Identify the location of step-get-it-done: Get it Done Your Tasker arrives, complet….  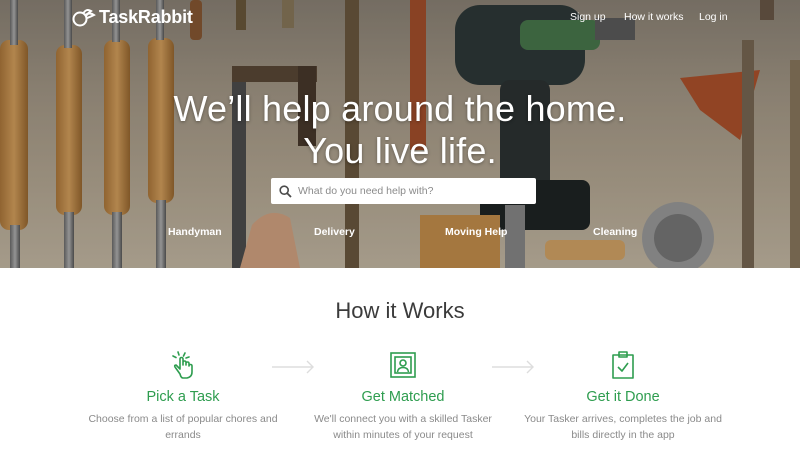
(623, 396).